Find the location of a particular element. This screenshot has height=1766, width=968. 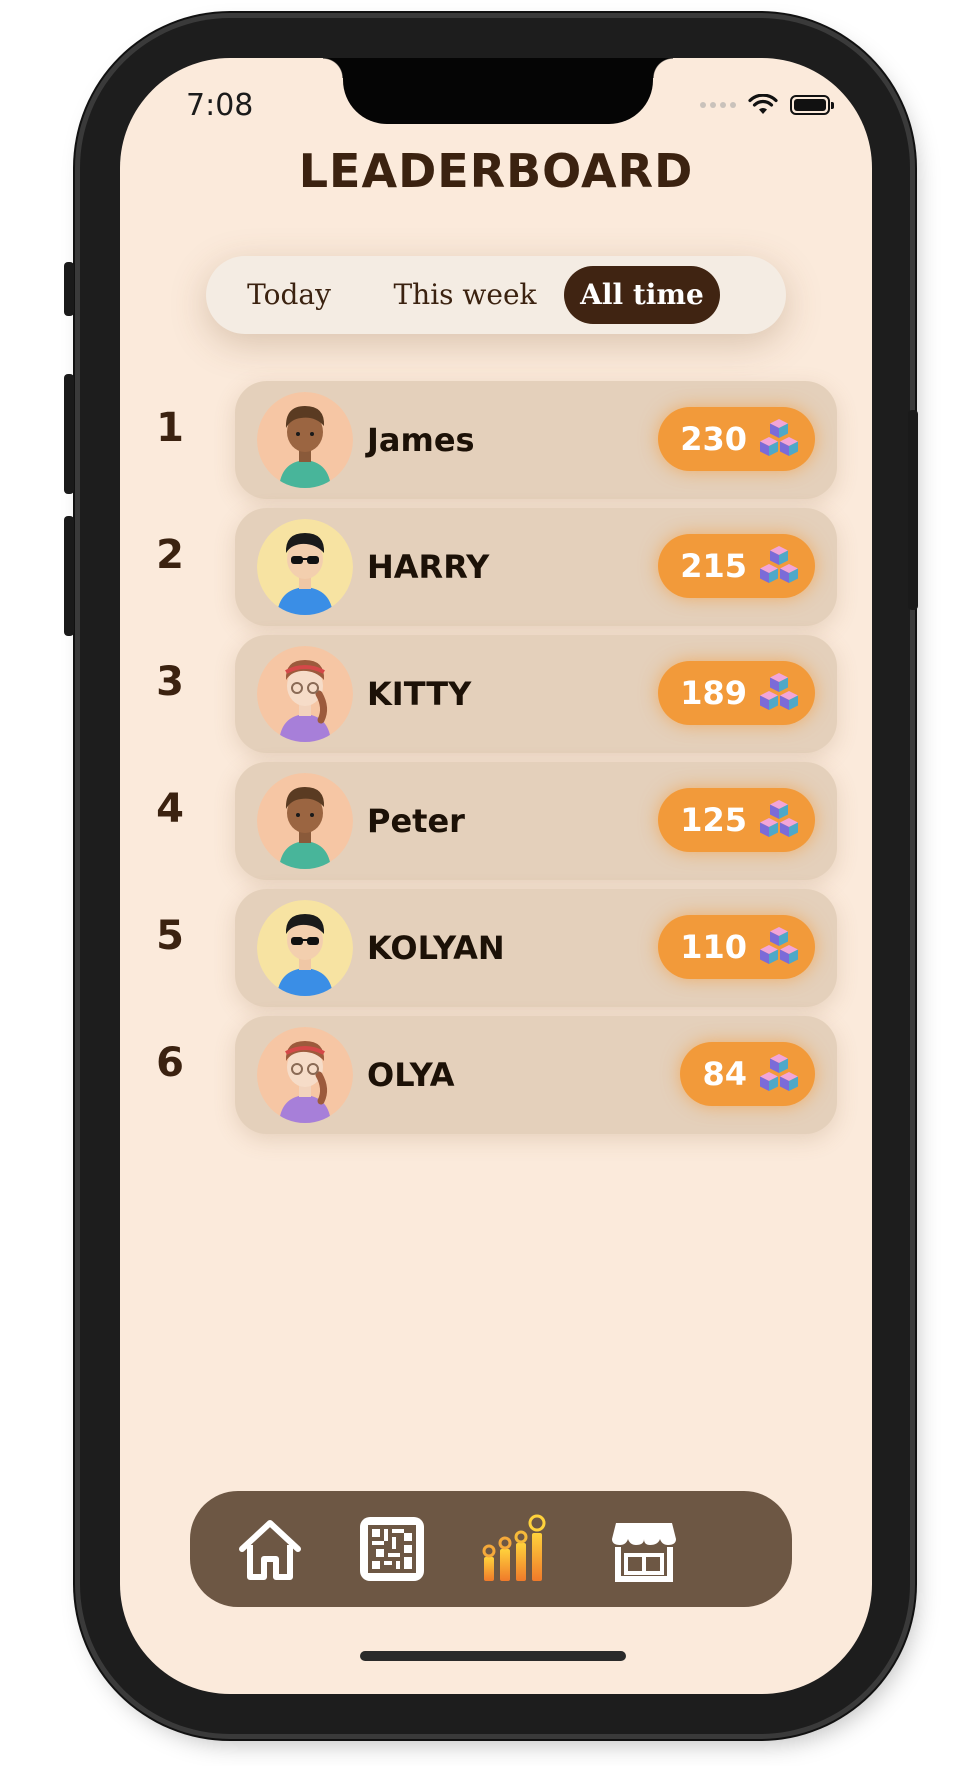

player-name: KOLYAN is located at coordinates (436, 948).